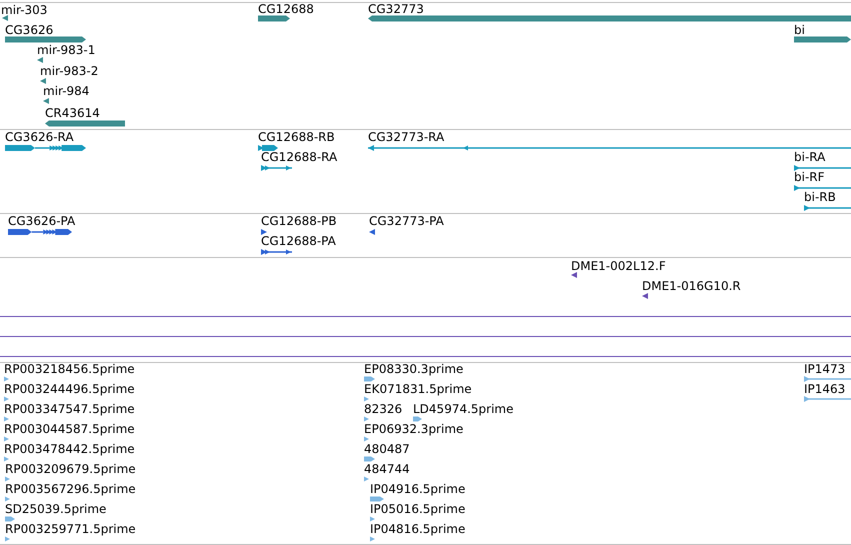  Describe the element at coordinates (69, 369) in the screenshot. I see `feature-label: RP003218456.5prime` at that location.